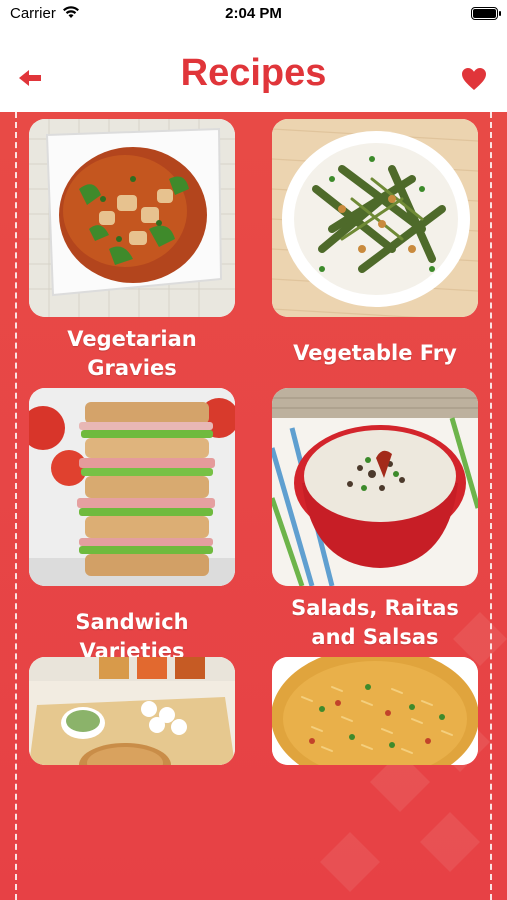 This screenshot has width=507, height=900. I want to click on recipe-label: Vegetarian Gravies, so click(132, 353).